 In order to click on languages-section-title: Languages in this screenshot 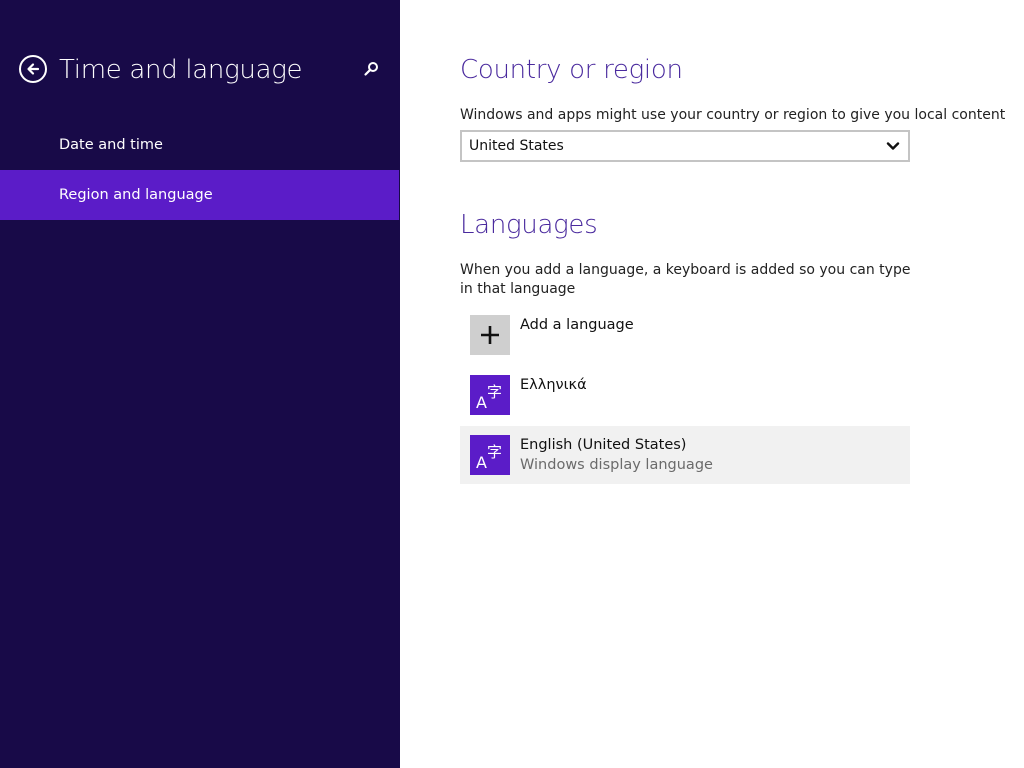, I will do `click(529, 225)`.